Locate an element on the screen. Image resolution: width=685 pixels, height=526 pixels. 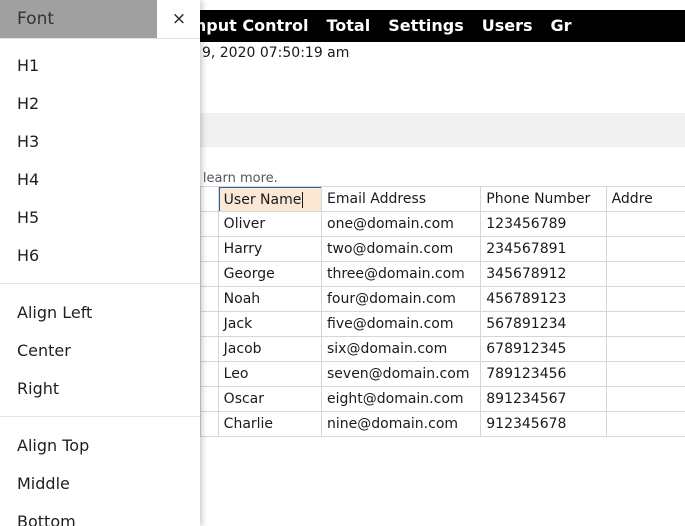
cell-email-address: four@domain.com is located at coordinates (401, 299).